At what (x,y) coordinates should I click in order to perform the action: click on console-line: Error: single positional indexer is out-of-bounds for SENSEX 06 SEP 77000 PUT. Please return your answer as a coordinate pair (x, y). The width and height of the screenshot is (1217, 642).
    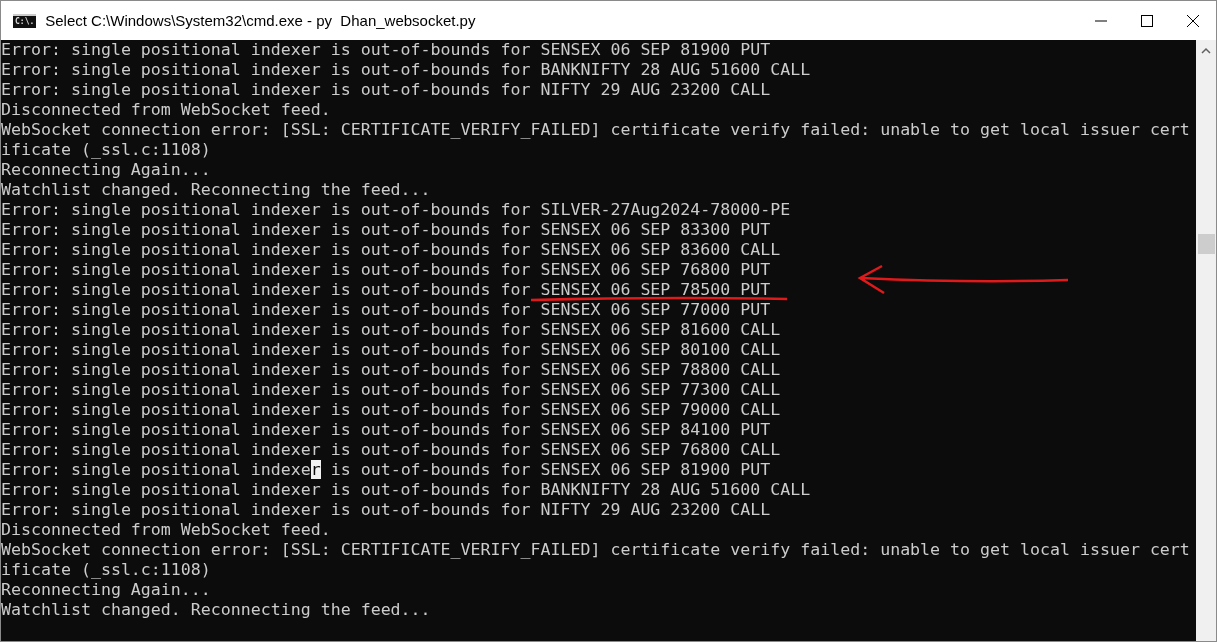
    Looking at the image, I should click on (386, 310).